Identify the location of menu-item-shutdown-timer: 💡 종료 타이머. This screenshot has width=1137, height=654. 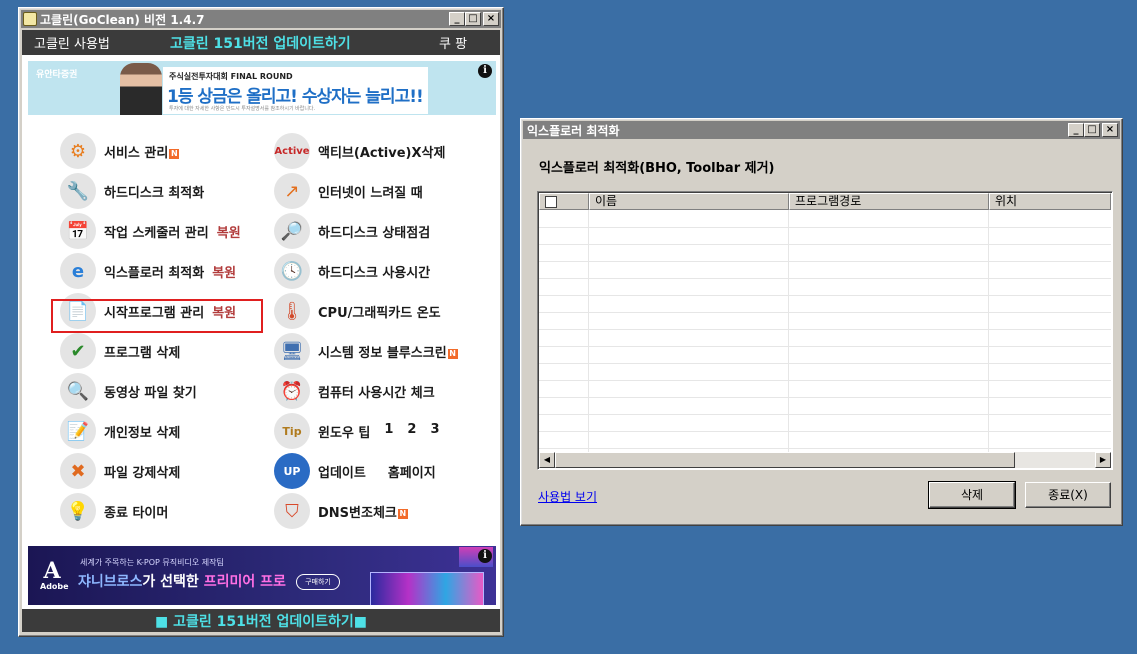
(114, 511).